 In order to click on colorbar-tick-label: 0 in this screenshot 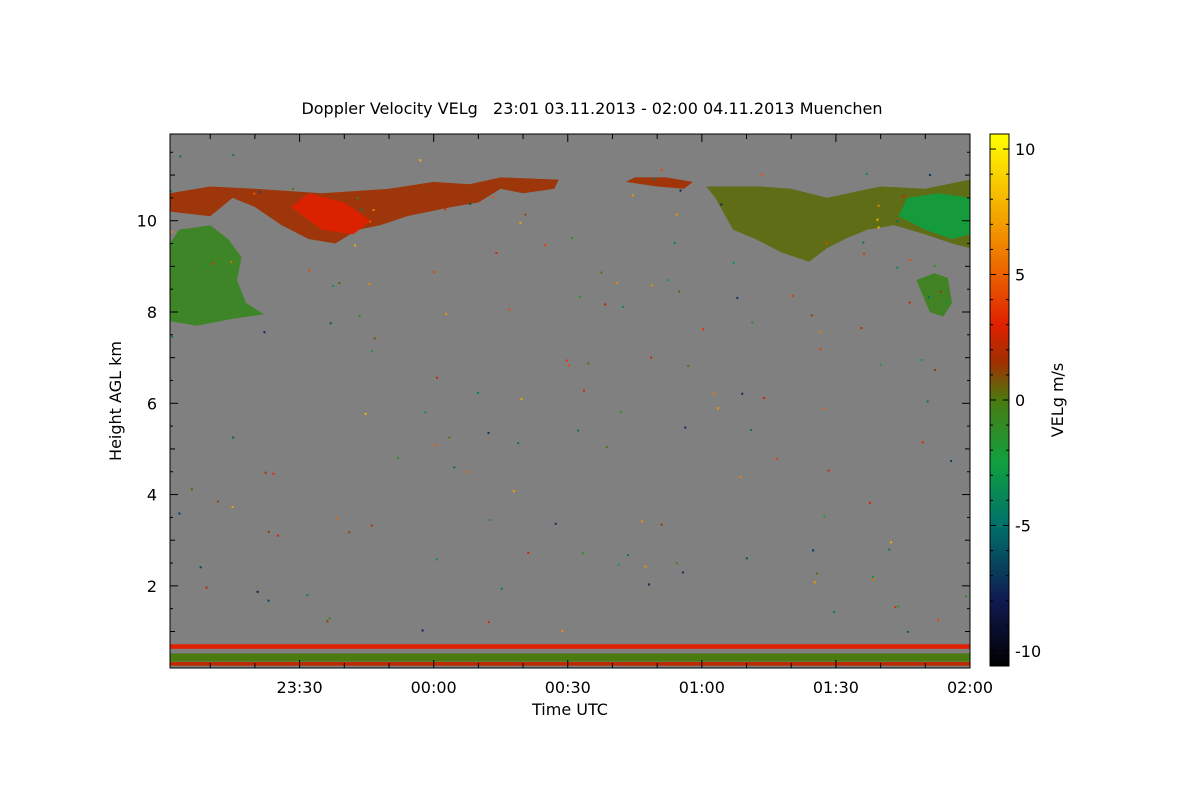, I will do `click(1020, 400)`.